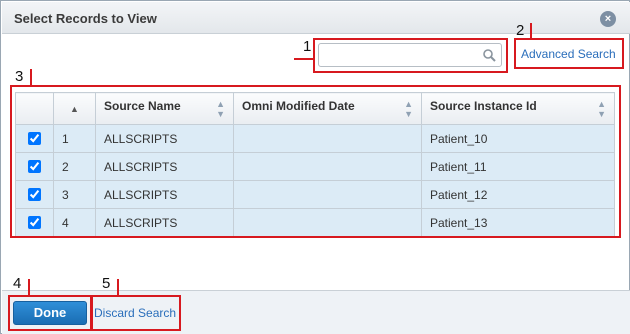 The width and height of the screenshot is (630, 334). I want to click on dialog-title: Select Records to View, so click(85, 18).